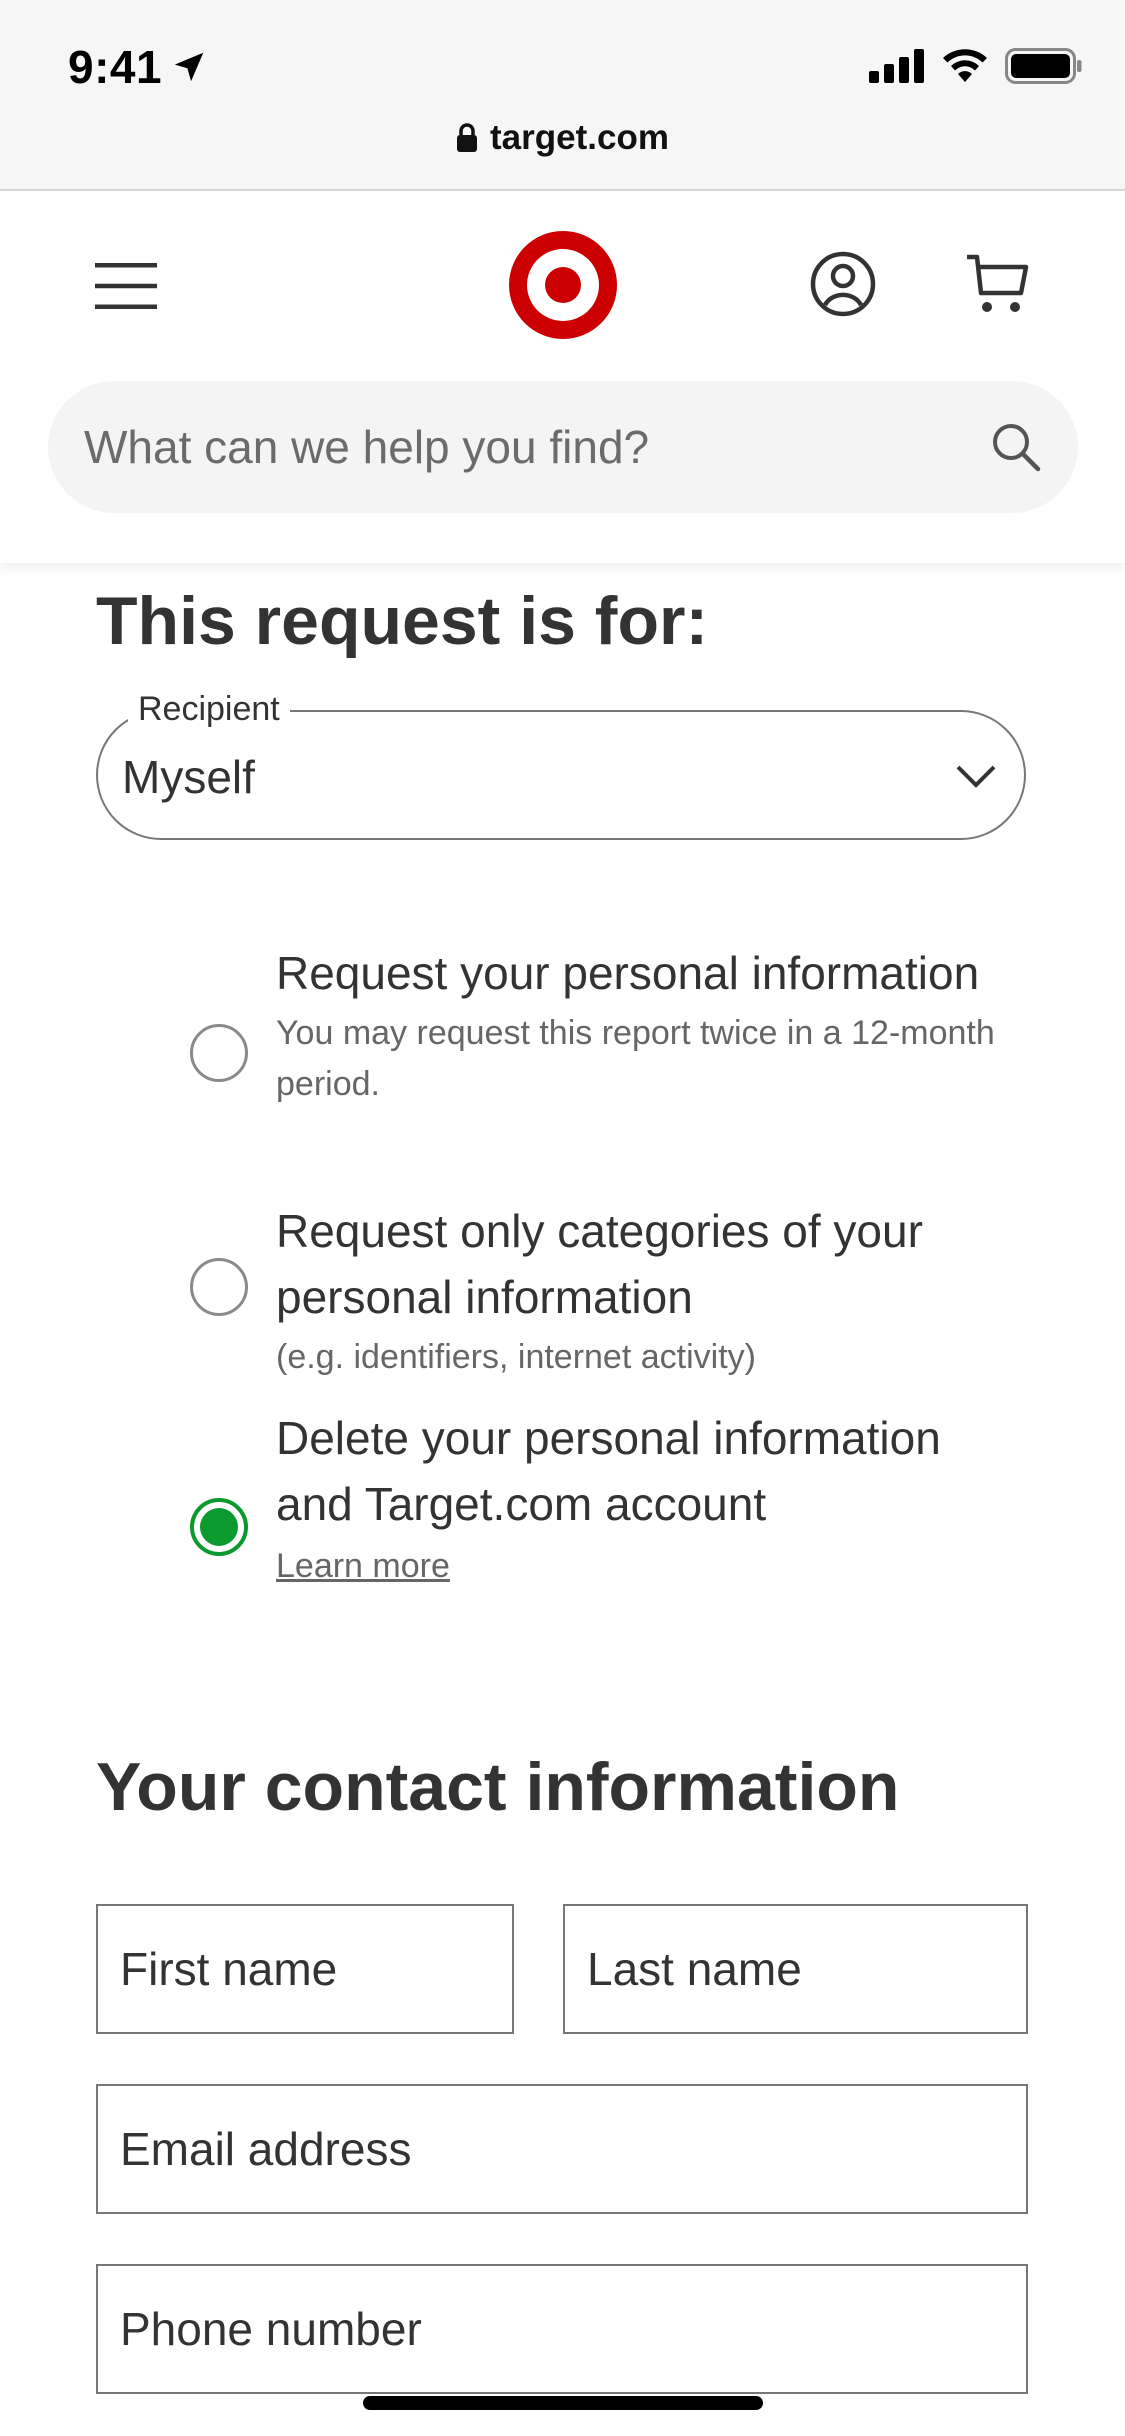 The height and width of the screenshot is (2436, 1125). Describe the element at coordinates (467, 137) in the screenshot. I see `lock-icon` at that location.